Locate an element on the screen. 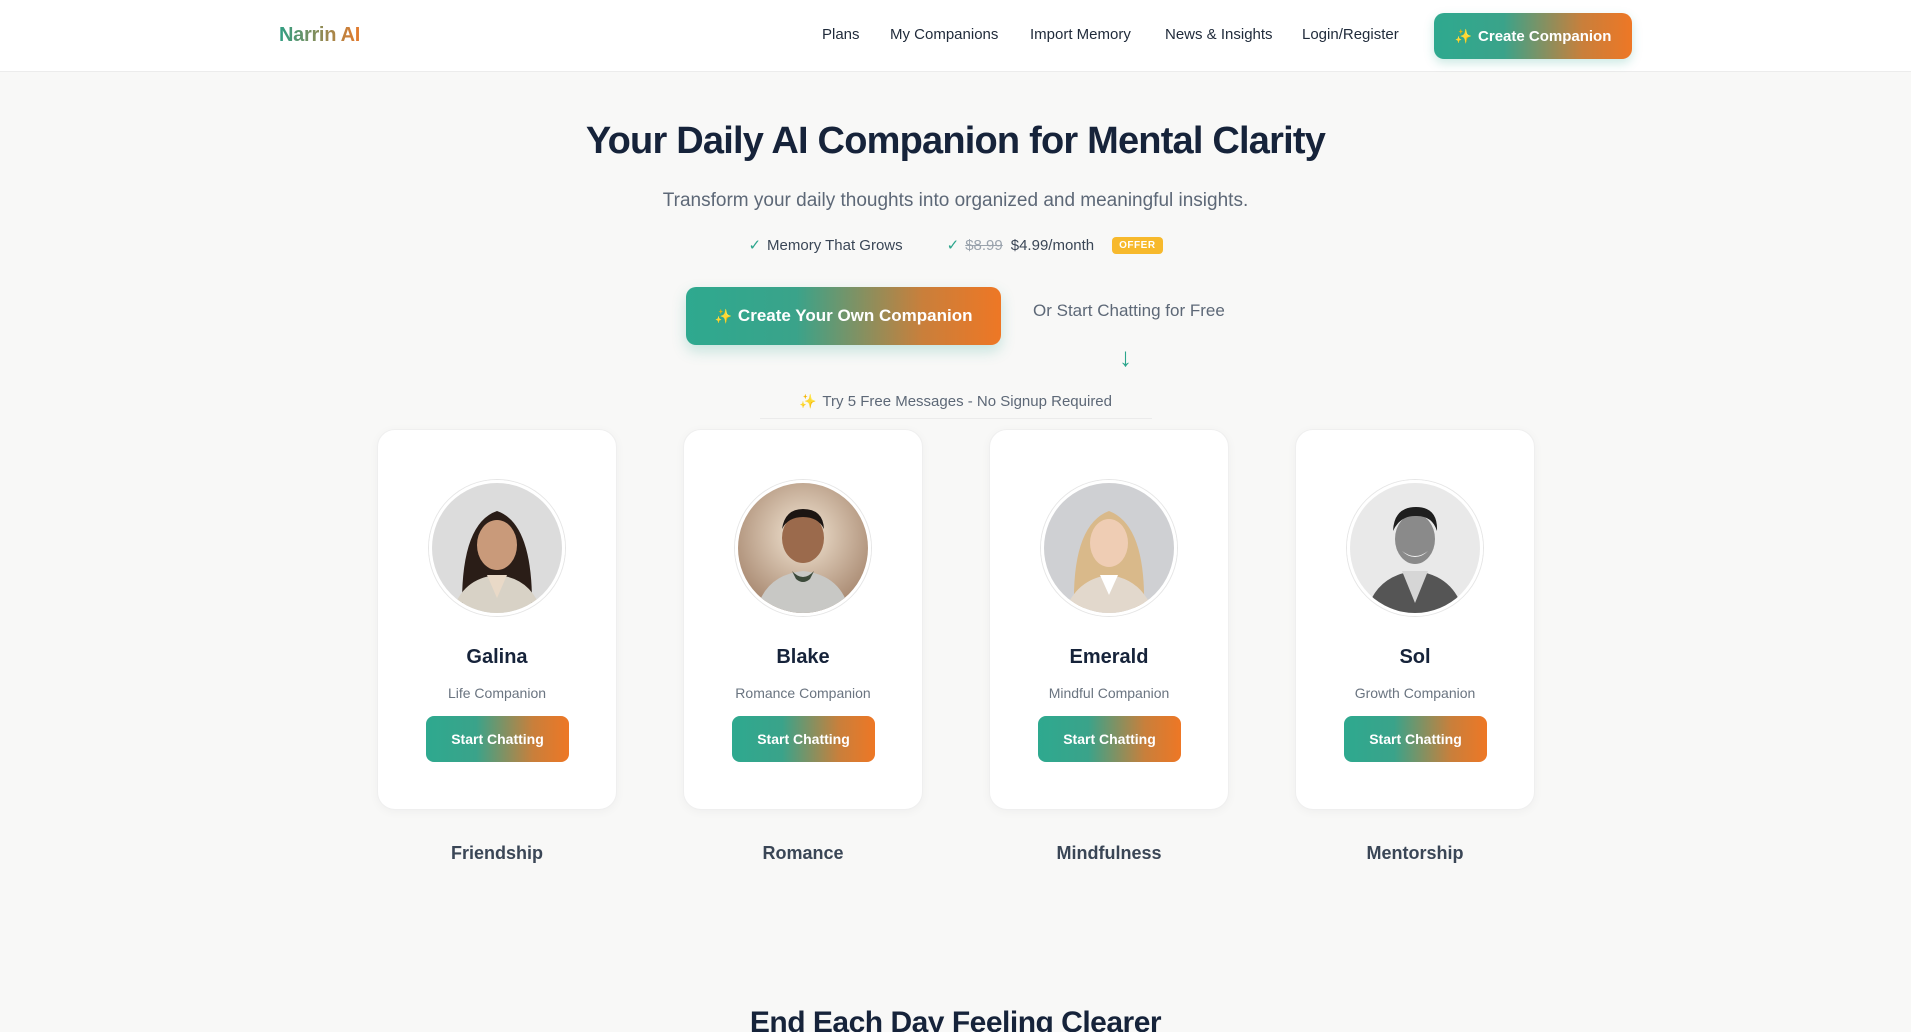 The height and width of the screenshot is (1032, 1911). divider is located at coordinates (956, 418).